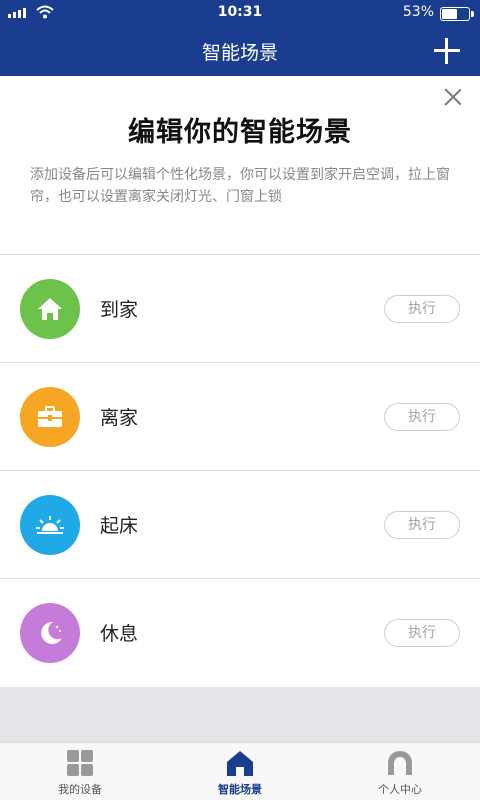 The height and width of the screenshot is (800, 480). I want to click on moon-icon, so click(50, 633).